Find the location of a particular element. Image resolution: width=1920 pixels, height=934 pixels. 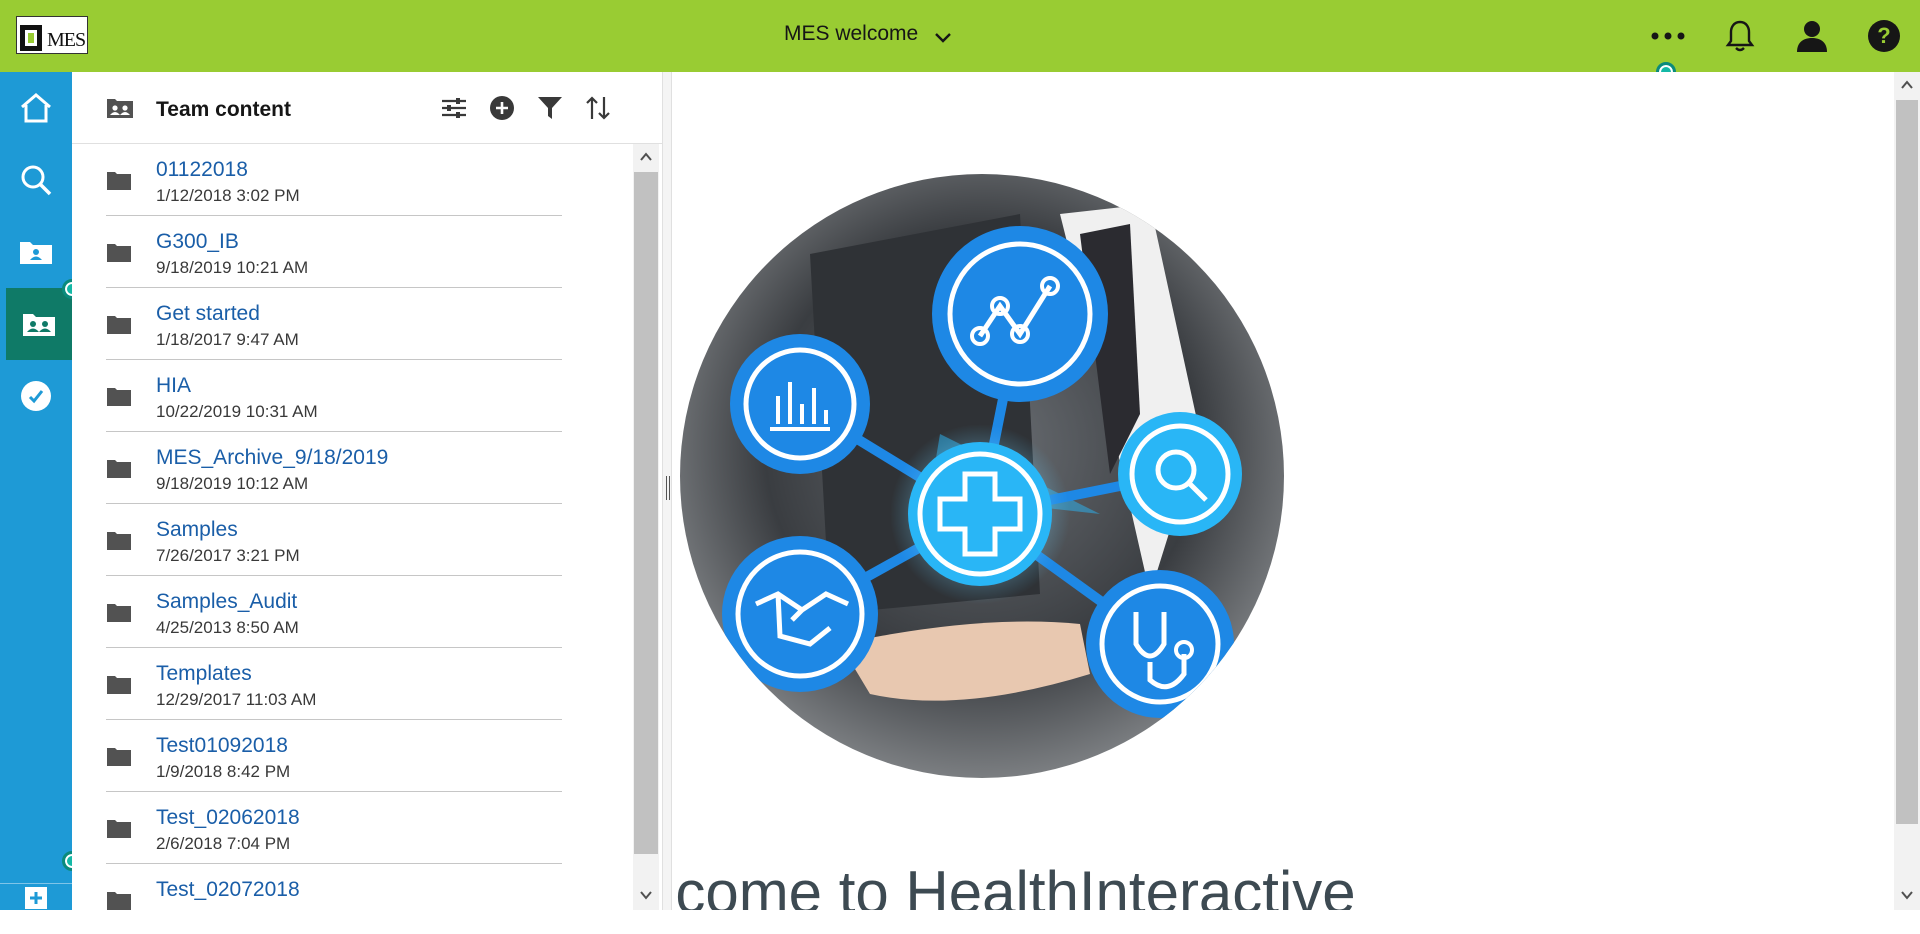

folder-date: 10/22/2019 10:31 AM is located at coordinates (237, 411).